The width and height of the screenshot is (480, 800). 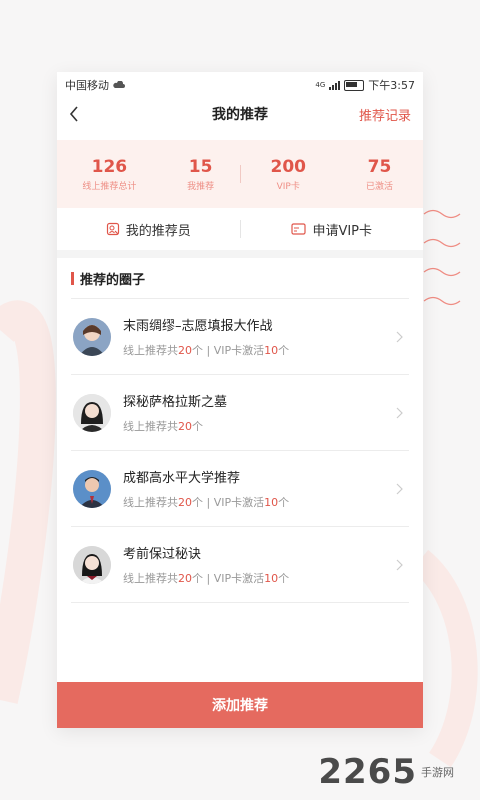 I want to click on network-label: 4G, so click(x=320, y=85).